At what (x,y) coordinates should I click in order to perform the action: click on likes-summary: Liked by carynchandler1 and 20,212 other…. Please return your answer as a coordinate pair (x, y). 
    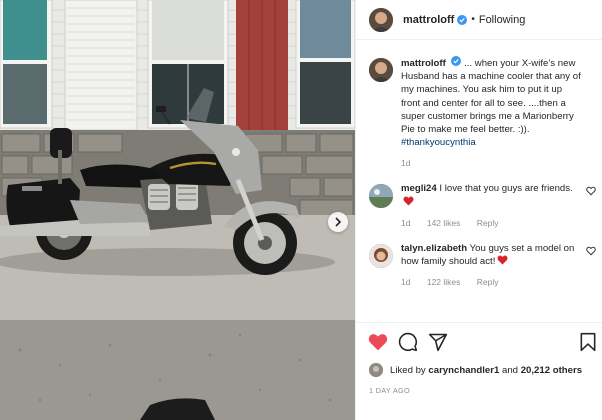
    Looking at the image, I should click on (481, 370).